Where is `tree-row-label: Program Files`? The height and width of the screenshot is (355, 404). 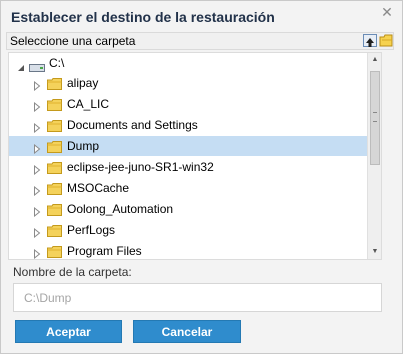 tree-row-label: Program Files is located at coordinates (104, 251).